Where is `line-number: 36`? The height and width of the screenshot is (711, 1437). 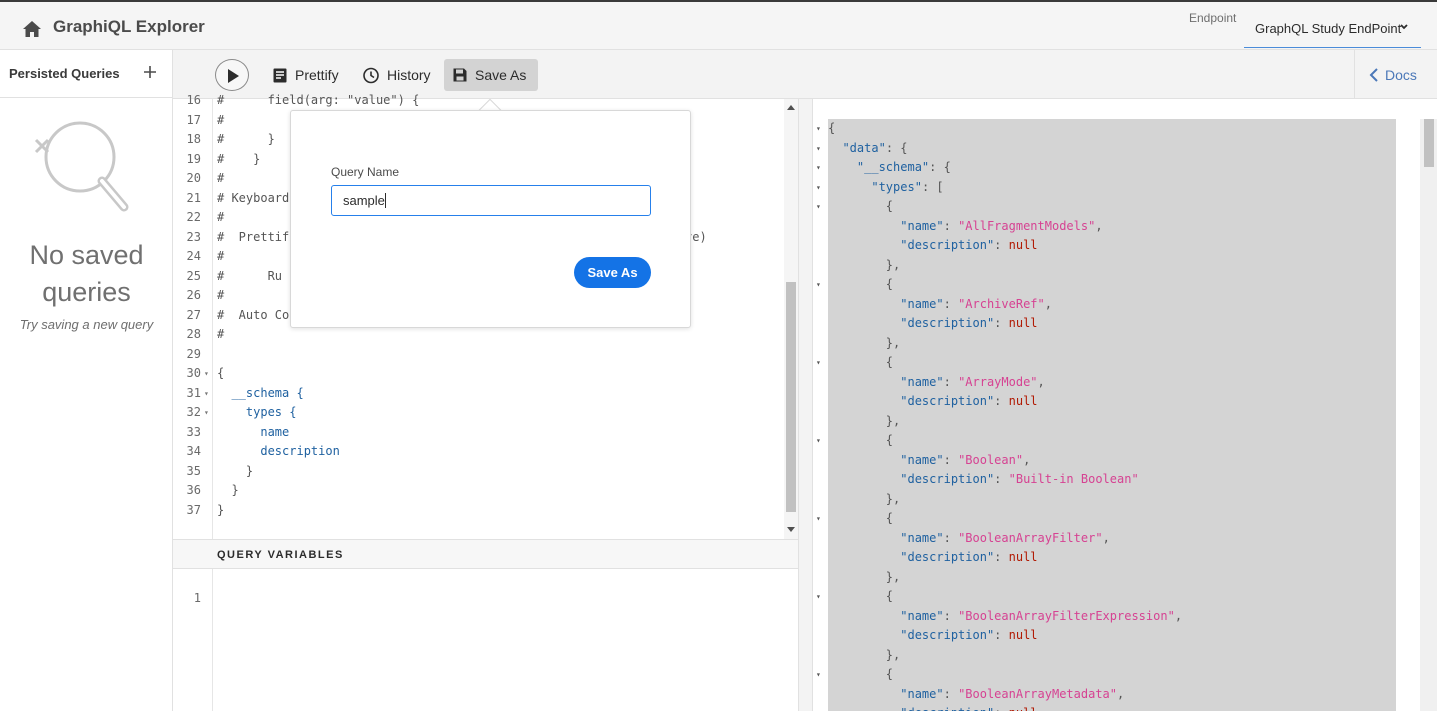 line-number: 36 is located at coordinates (193, 490).